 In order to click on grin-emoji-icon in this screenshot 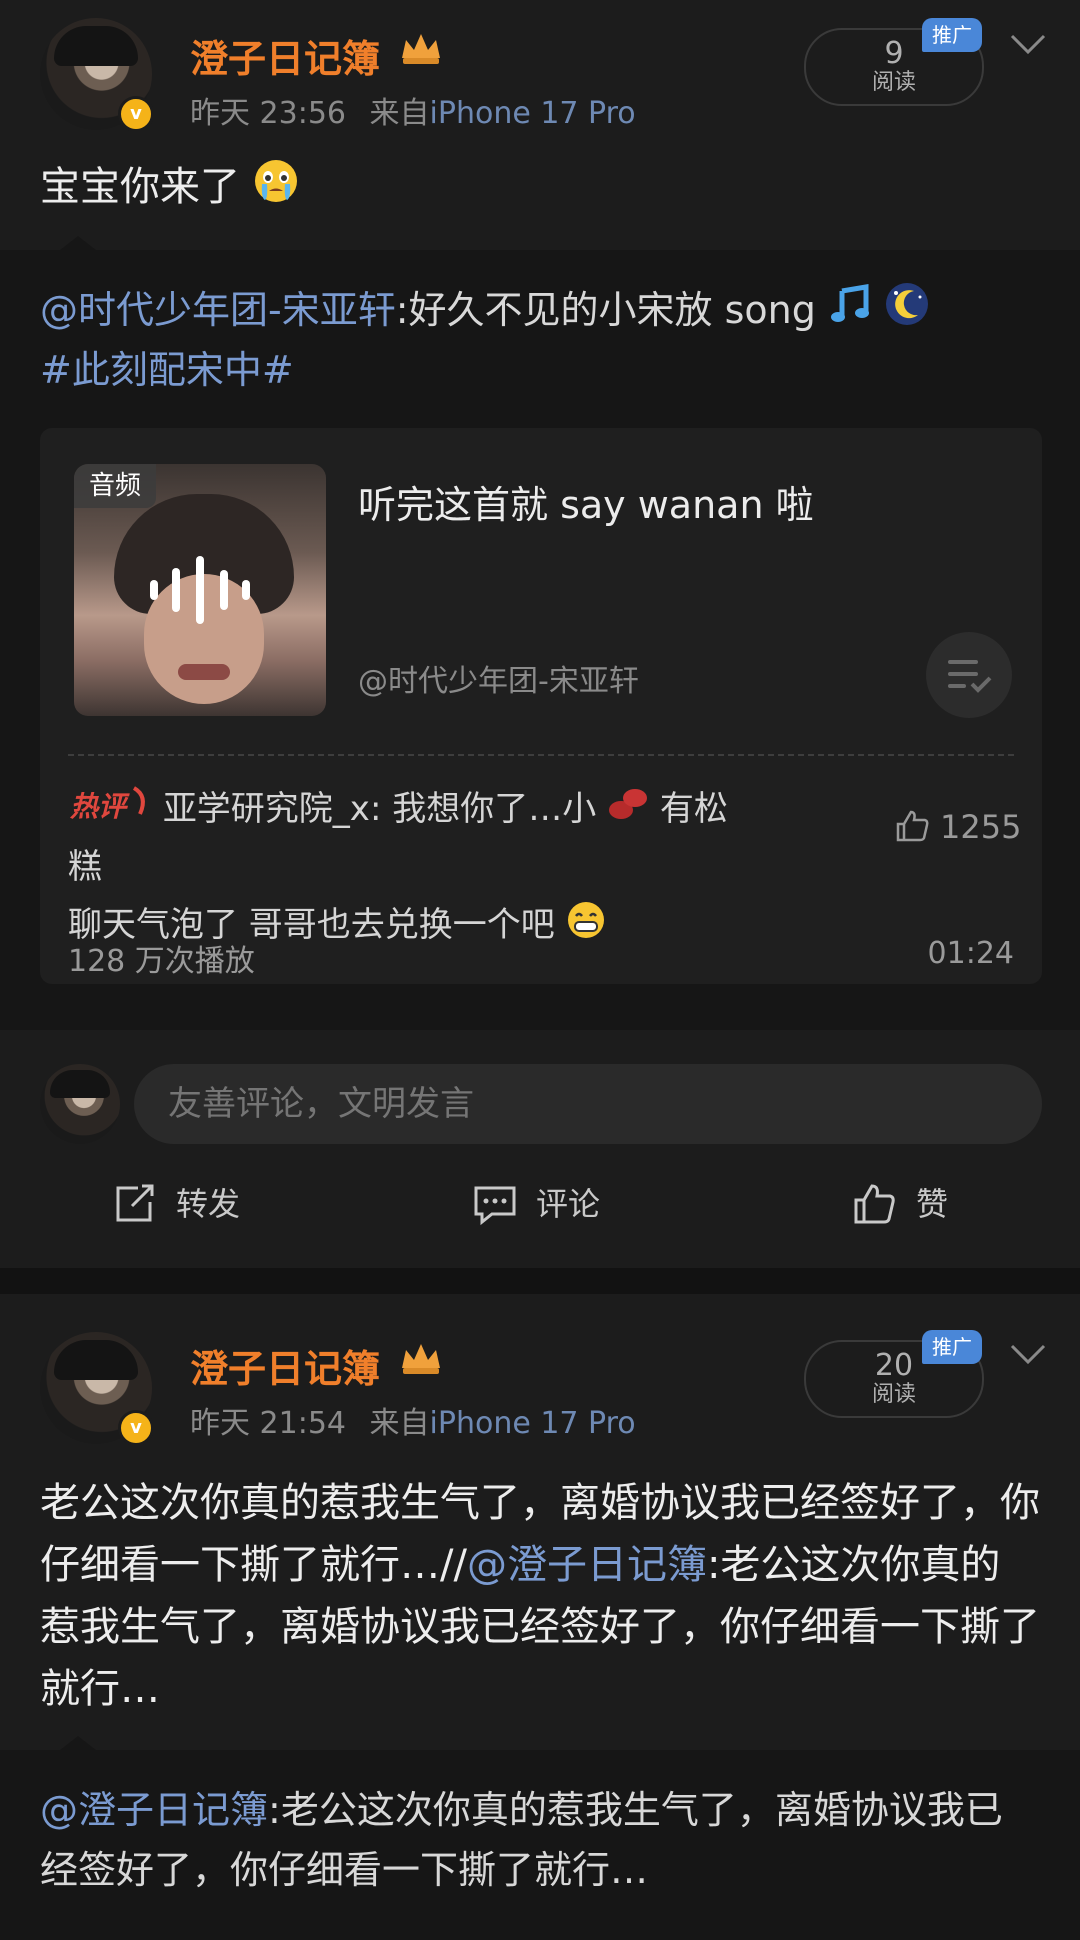, I will do `click(585, 920)`.